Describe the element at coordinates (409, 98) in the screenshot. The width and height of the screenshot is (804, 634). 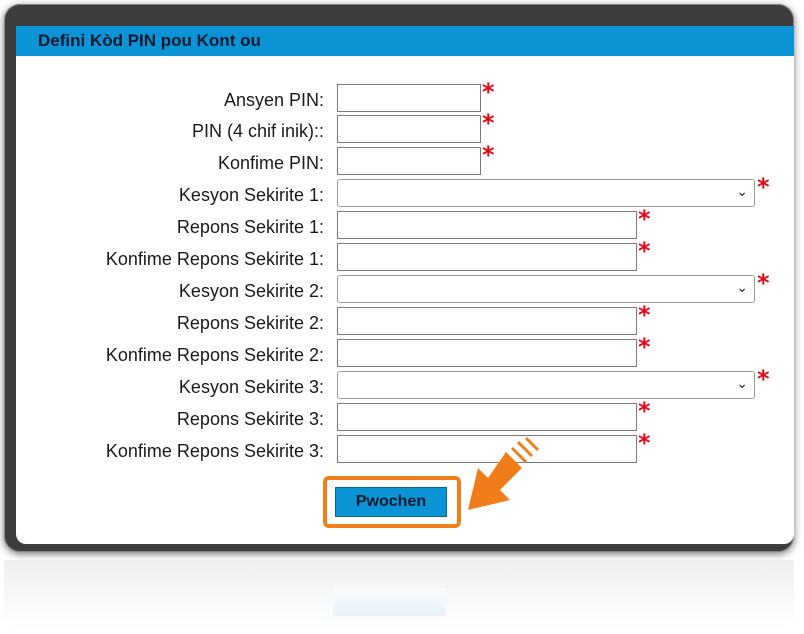
I see `old-pin-input` at that location.